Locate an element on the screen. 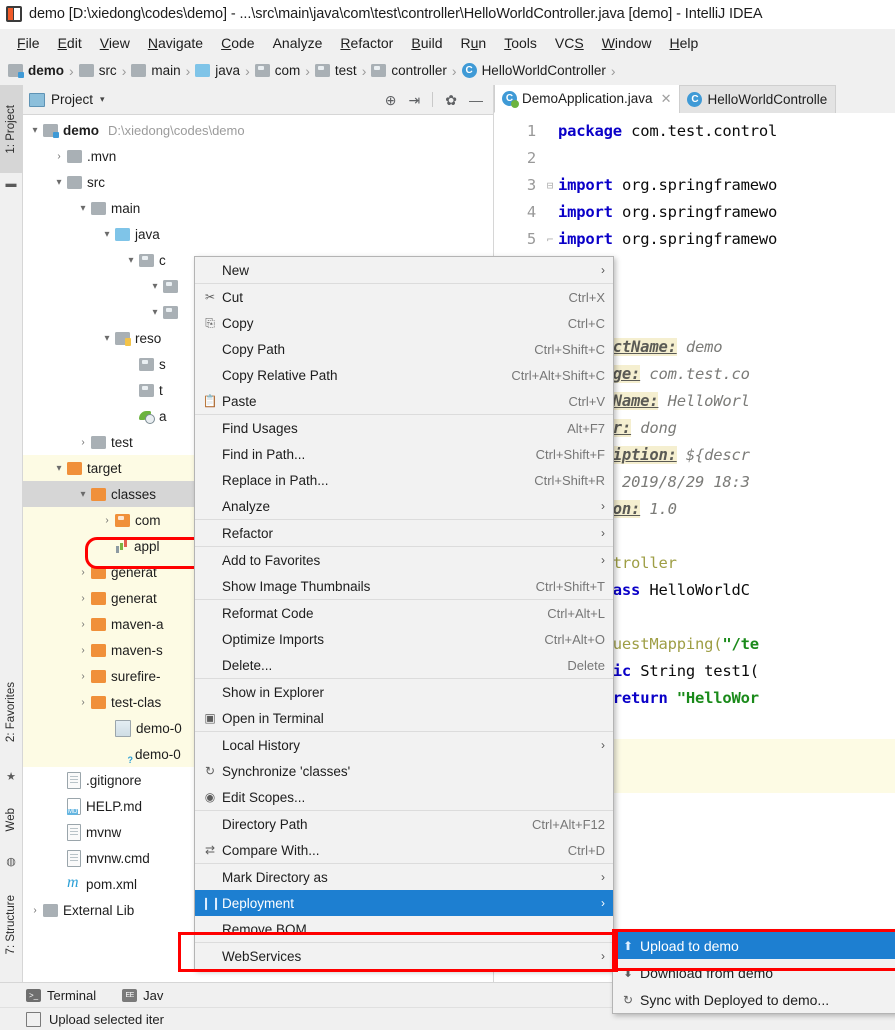 The width and height of the screenshot is (895, 1030). sidebar-item-structure: 7: Structure is located at coordinates (11, 925).